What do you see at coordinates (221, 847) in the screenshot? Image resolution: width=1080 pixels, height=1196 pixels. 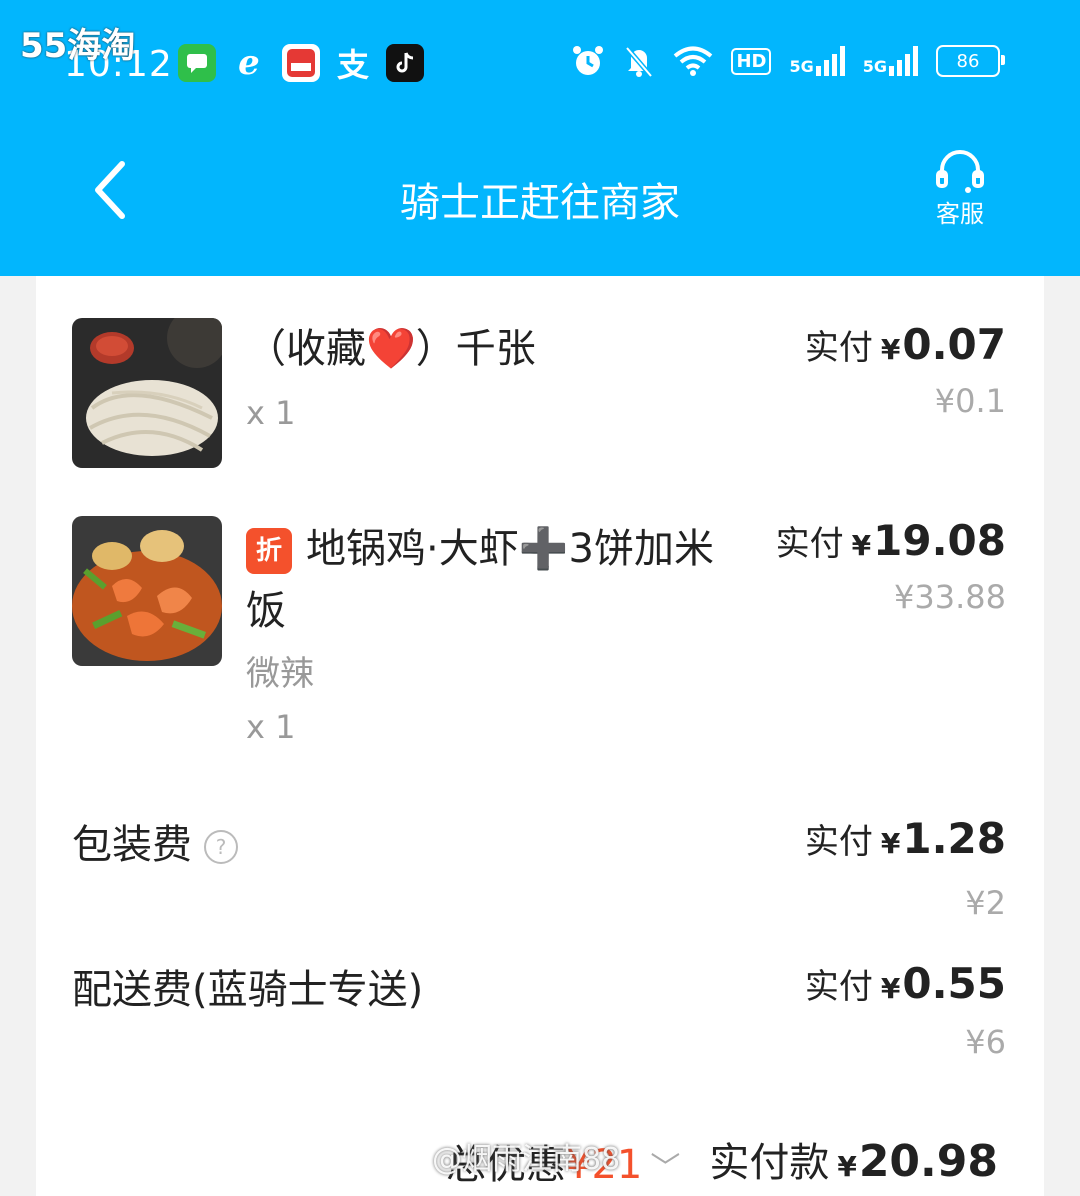 I see `help-icon: ?` at bounding box center [221, 847].